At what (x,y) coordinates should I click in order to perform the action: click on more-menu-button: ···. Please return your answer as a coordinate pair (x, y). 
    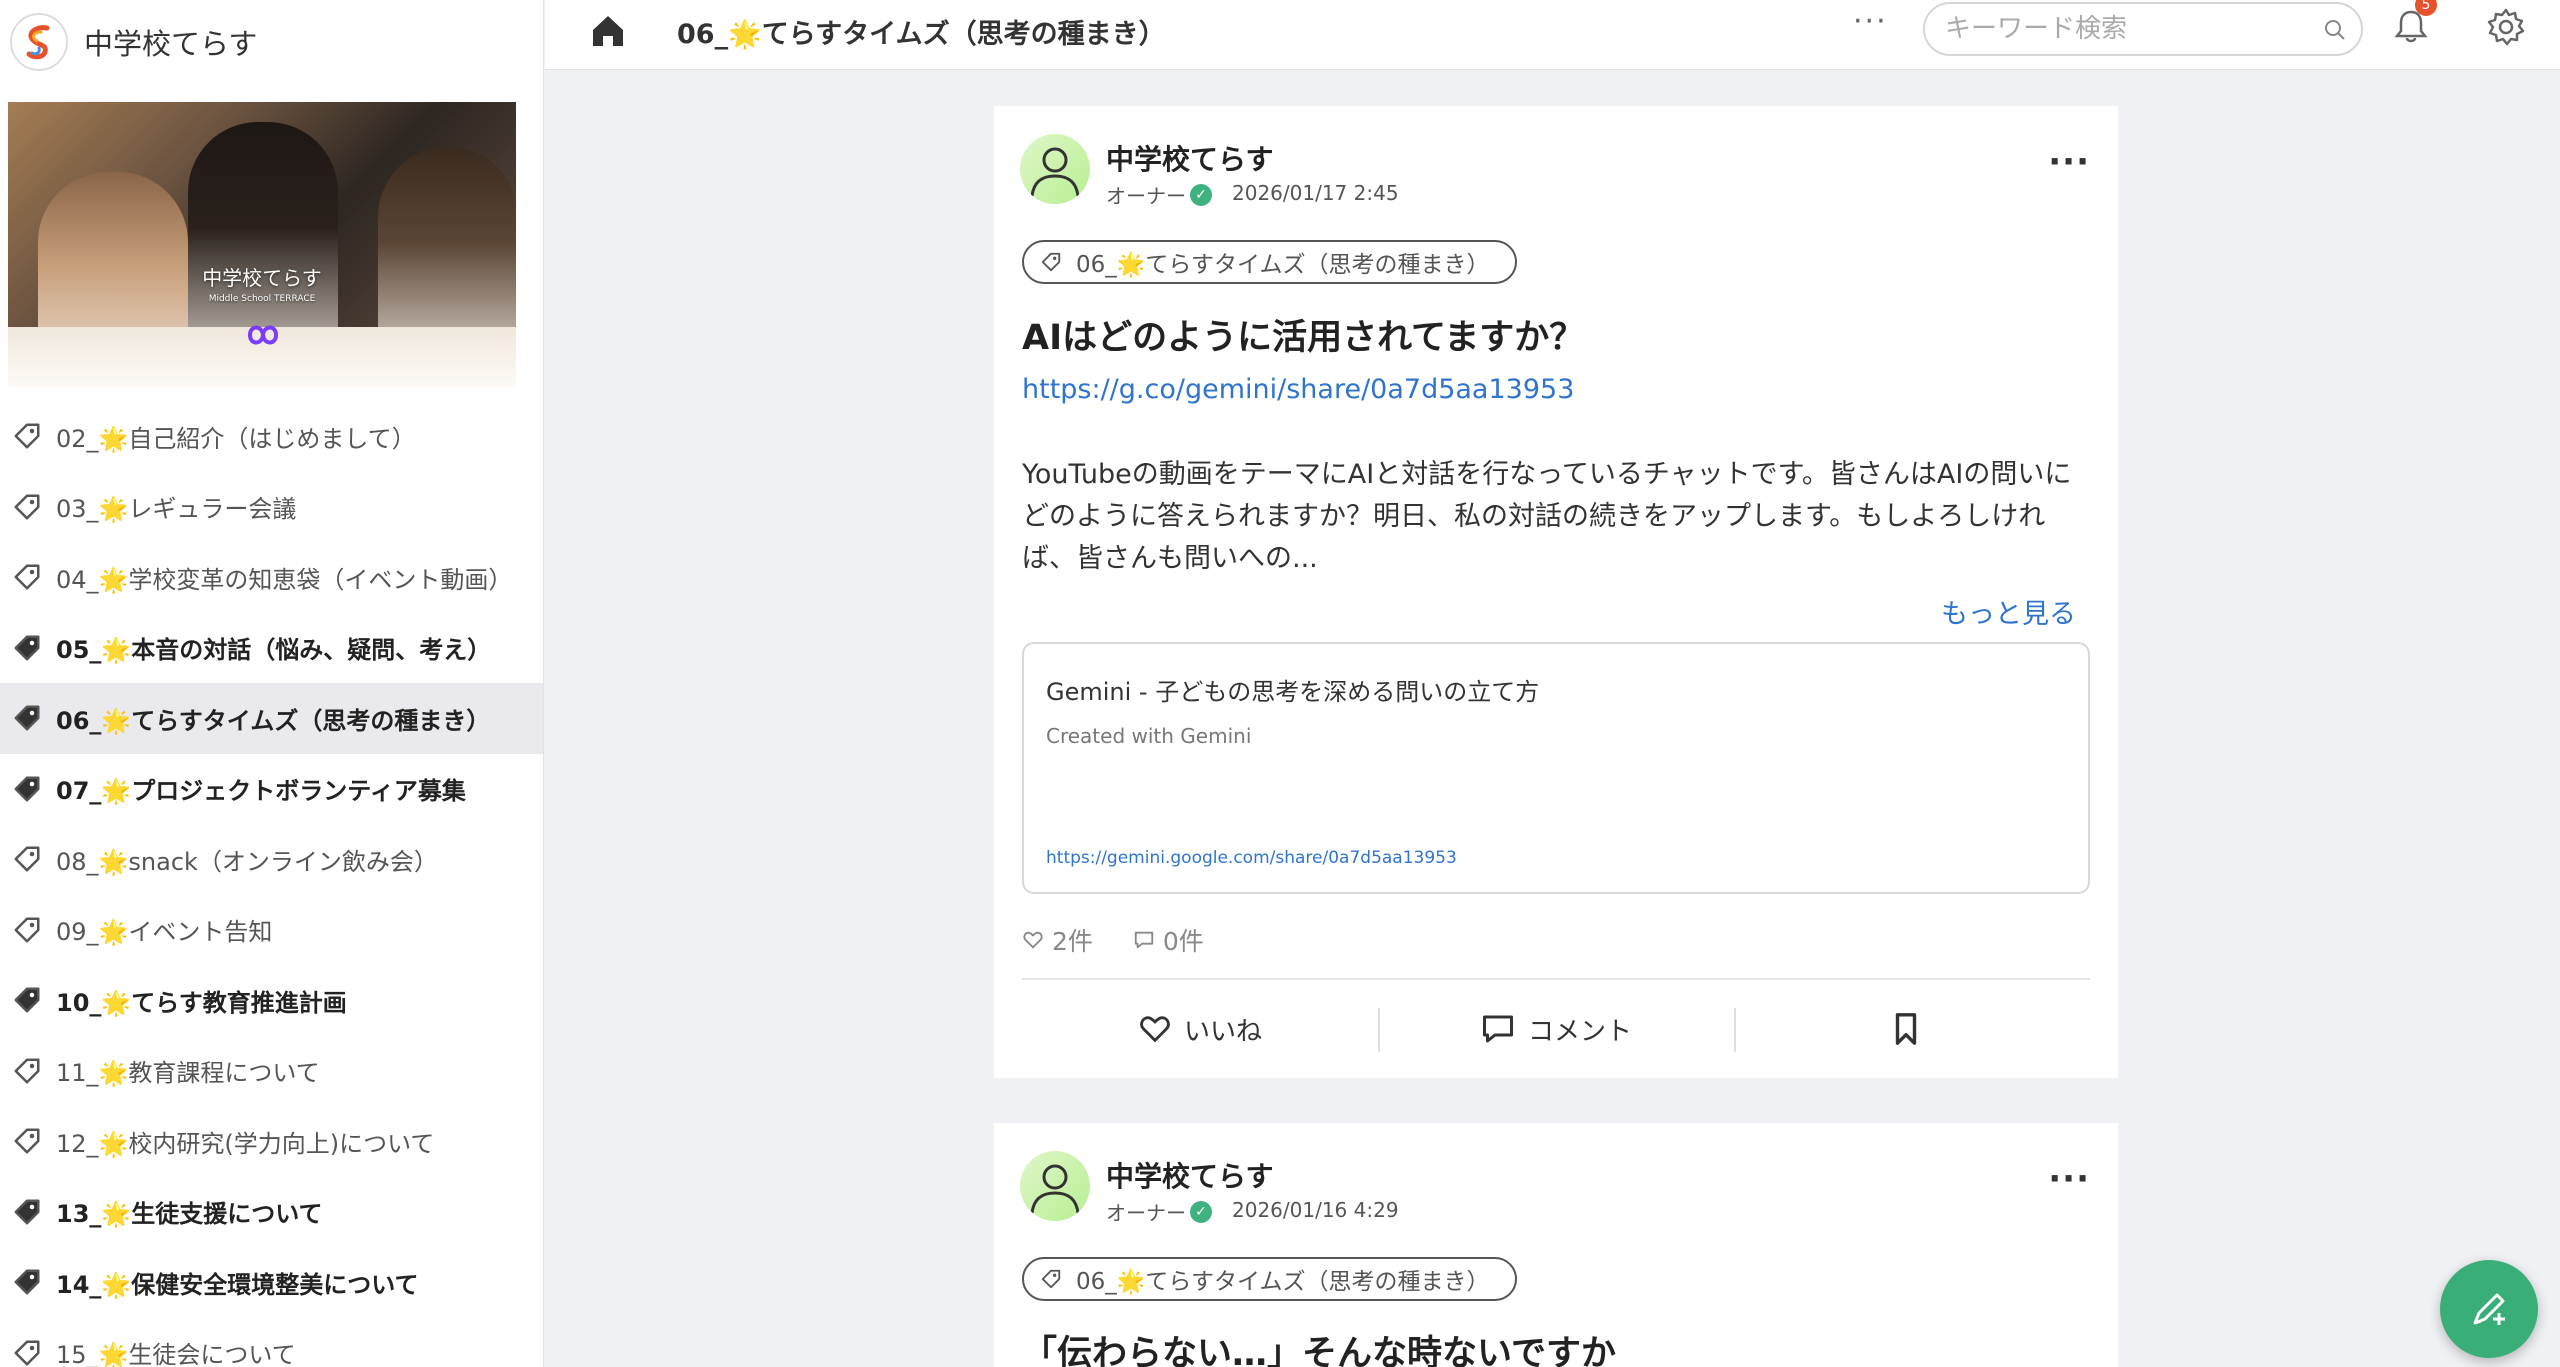
    Looking at the image, I should click on (1870, 21).